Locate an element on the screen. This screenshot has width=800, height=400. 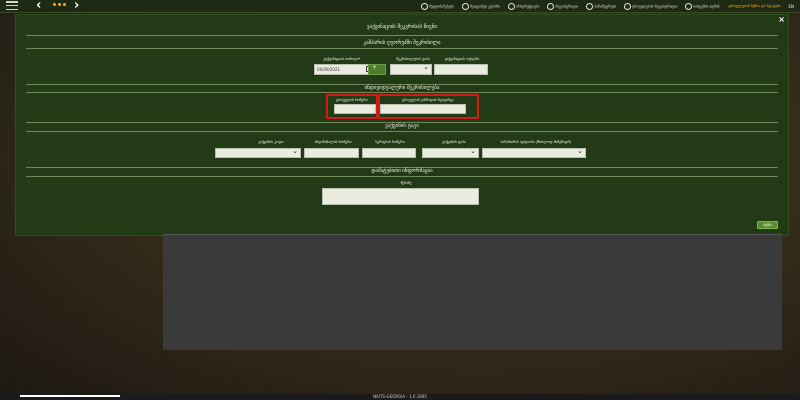
language-switch: EN is located at coordinates (791, 6).